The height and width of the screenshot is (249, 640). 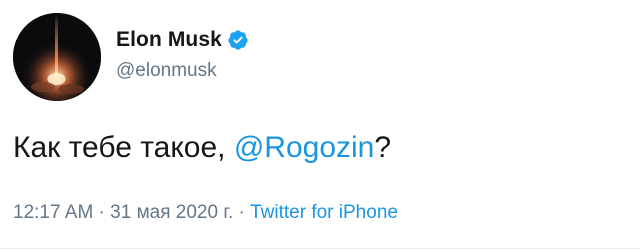 I want to click on rocket-launch-image, so click(x=57, y=57).